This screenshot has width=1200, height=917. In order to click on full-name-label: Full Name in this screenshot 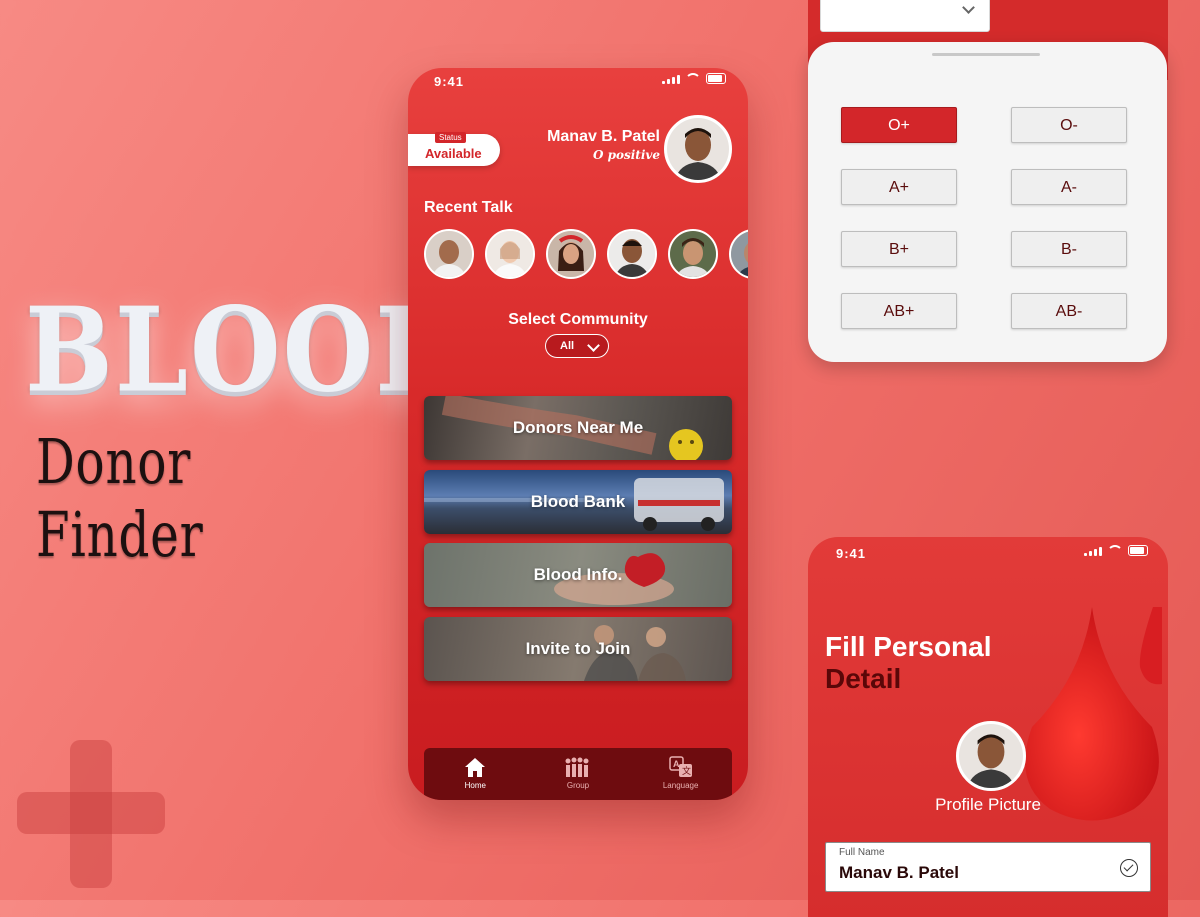, I will do `click(862, 852)`.